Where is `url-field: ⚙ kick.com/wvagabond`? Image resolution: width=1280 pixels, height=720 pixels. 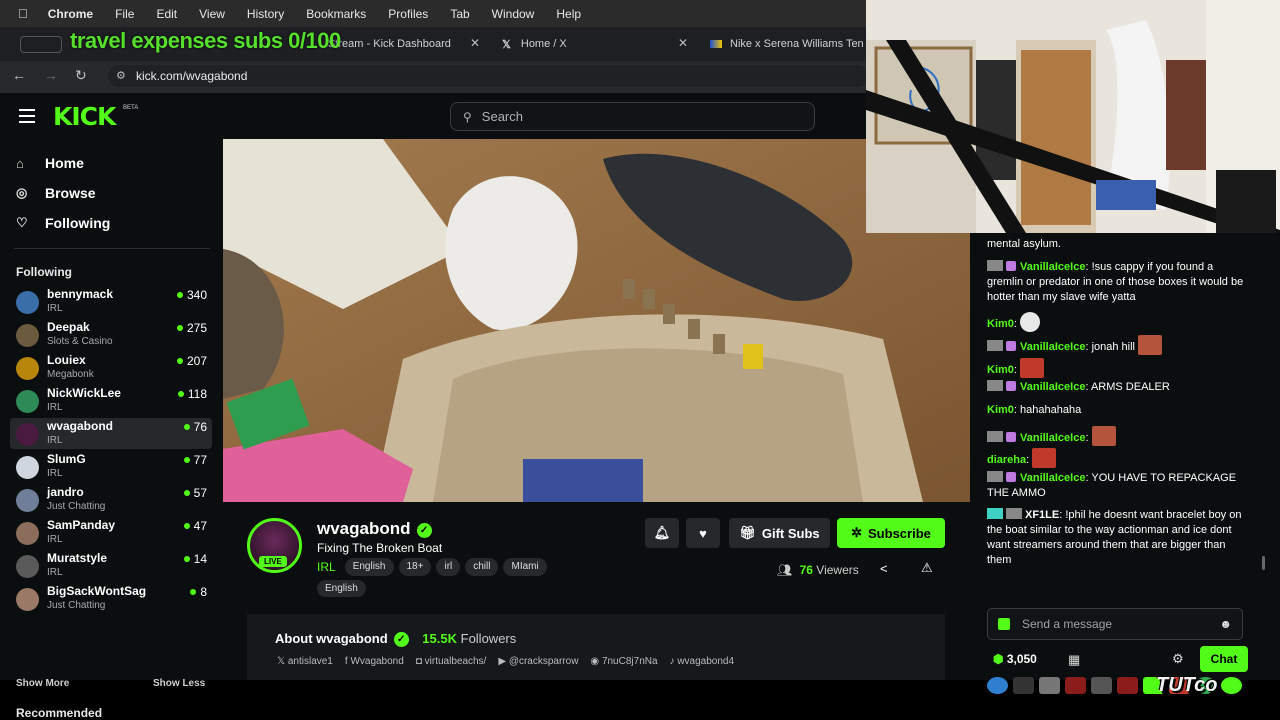 url-field: ⚙ kick.com/wvagabond is located at coordinates (488, 76).